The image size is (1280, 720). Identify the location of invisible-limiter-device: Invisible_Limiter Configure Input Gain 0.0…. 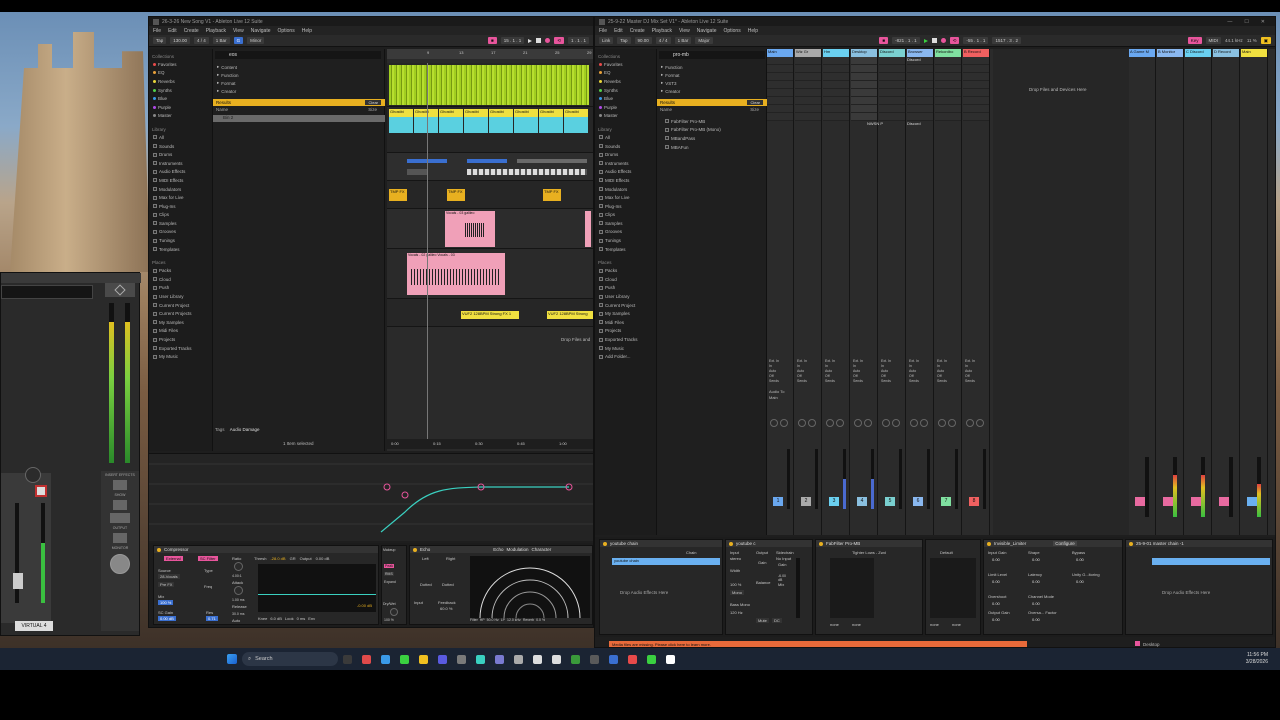
(1053, 587).